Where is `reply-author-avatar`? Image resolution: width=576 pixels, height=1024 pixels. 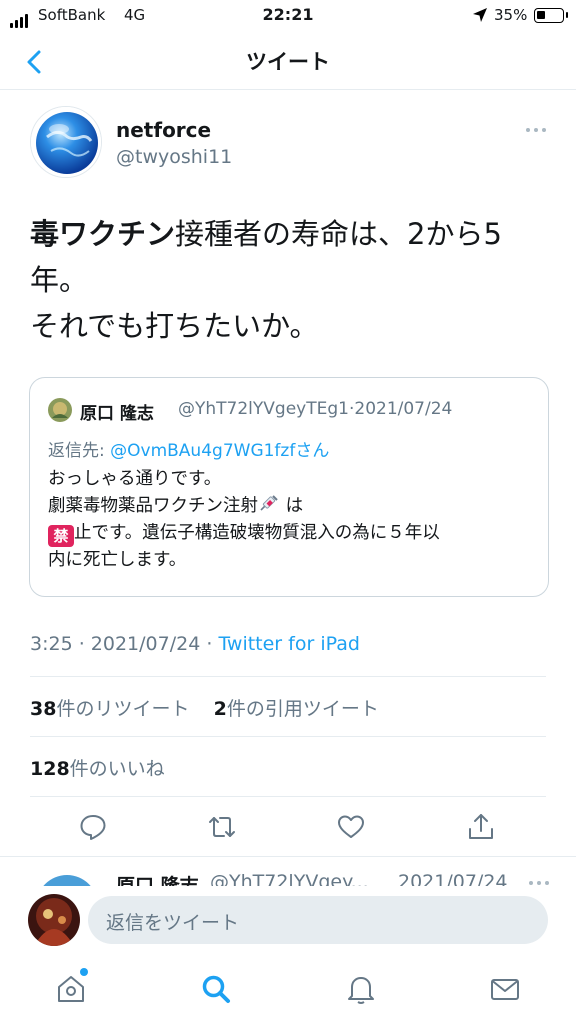 reply-author-avatar is located at coordinates (67, 880).